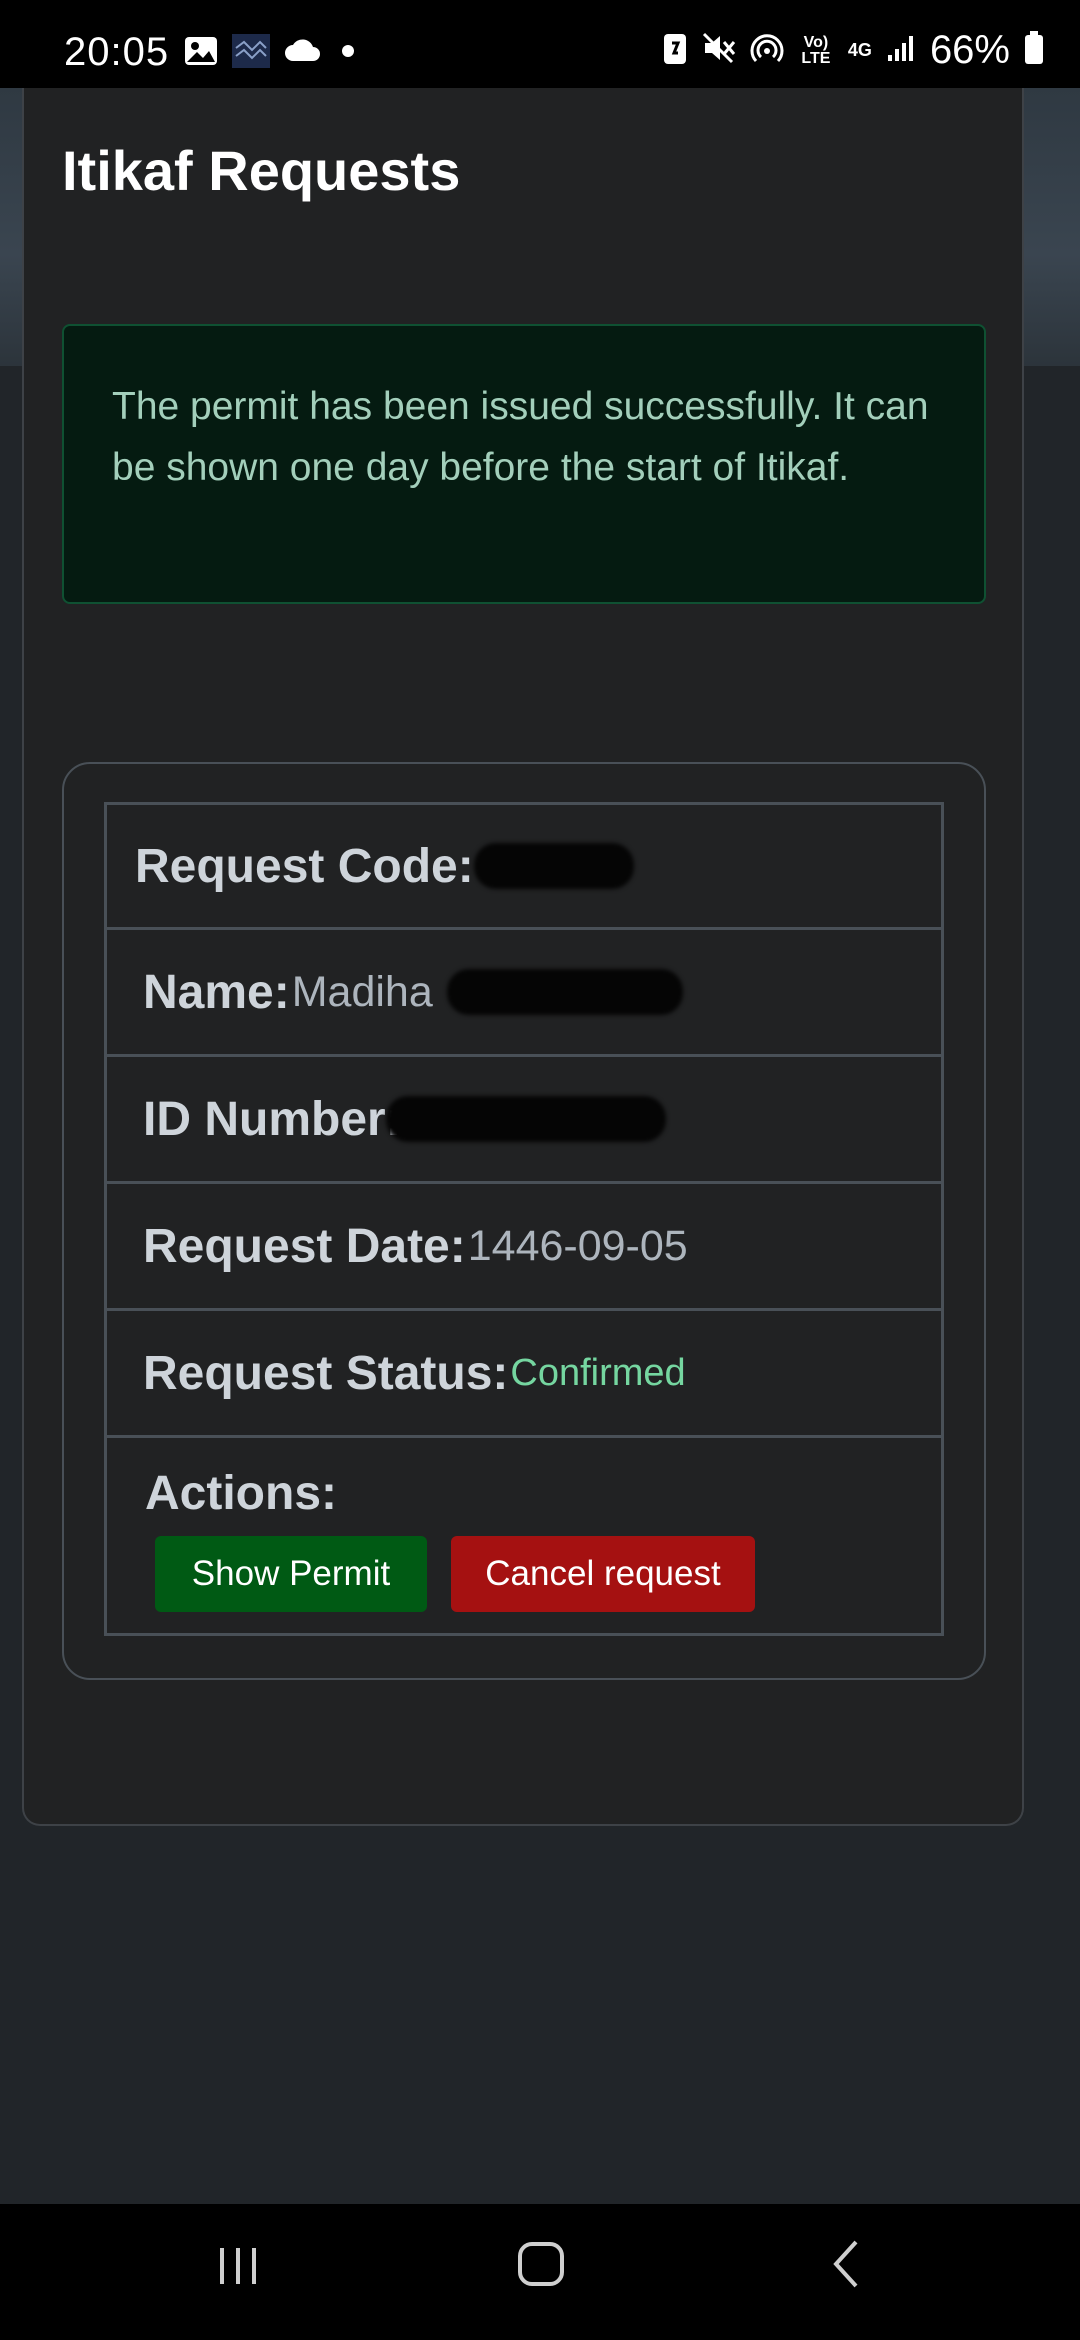 The image size is (1080, 2340). Describe the element at coordinates (767, 50) in the screenshot. I see `hotspot-icon` at that location.